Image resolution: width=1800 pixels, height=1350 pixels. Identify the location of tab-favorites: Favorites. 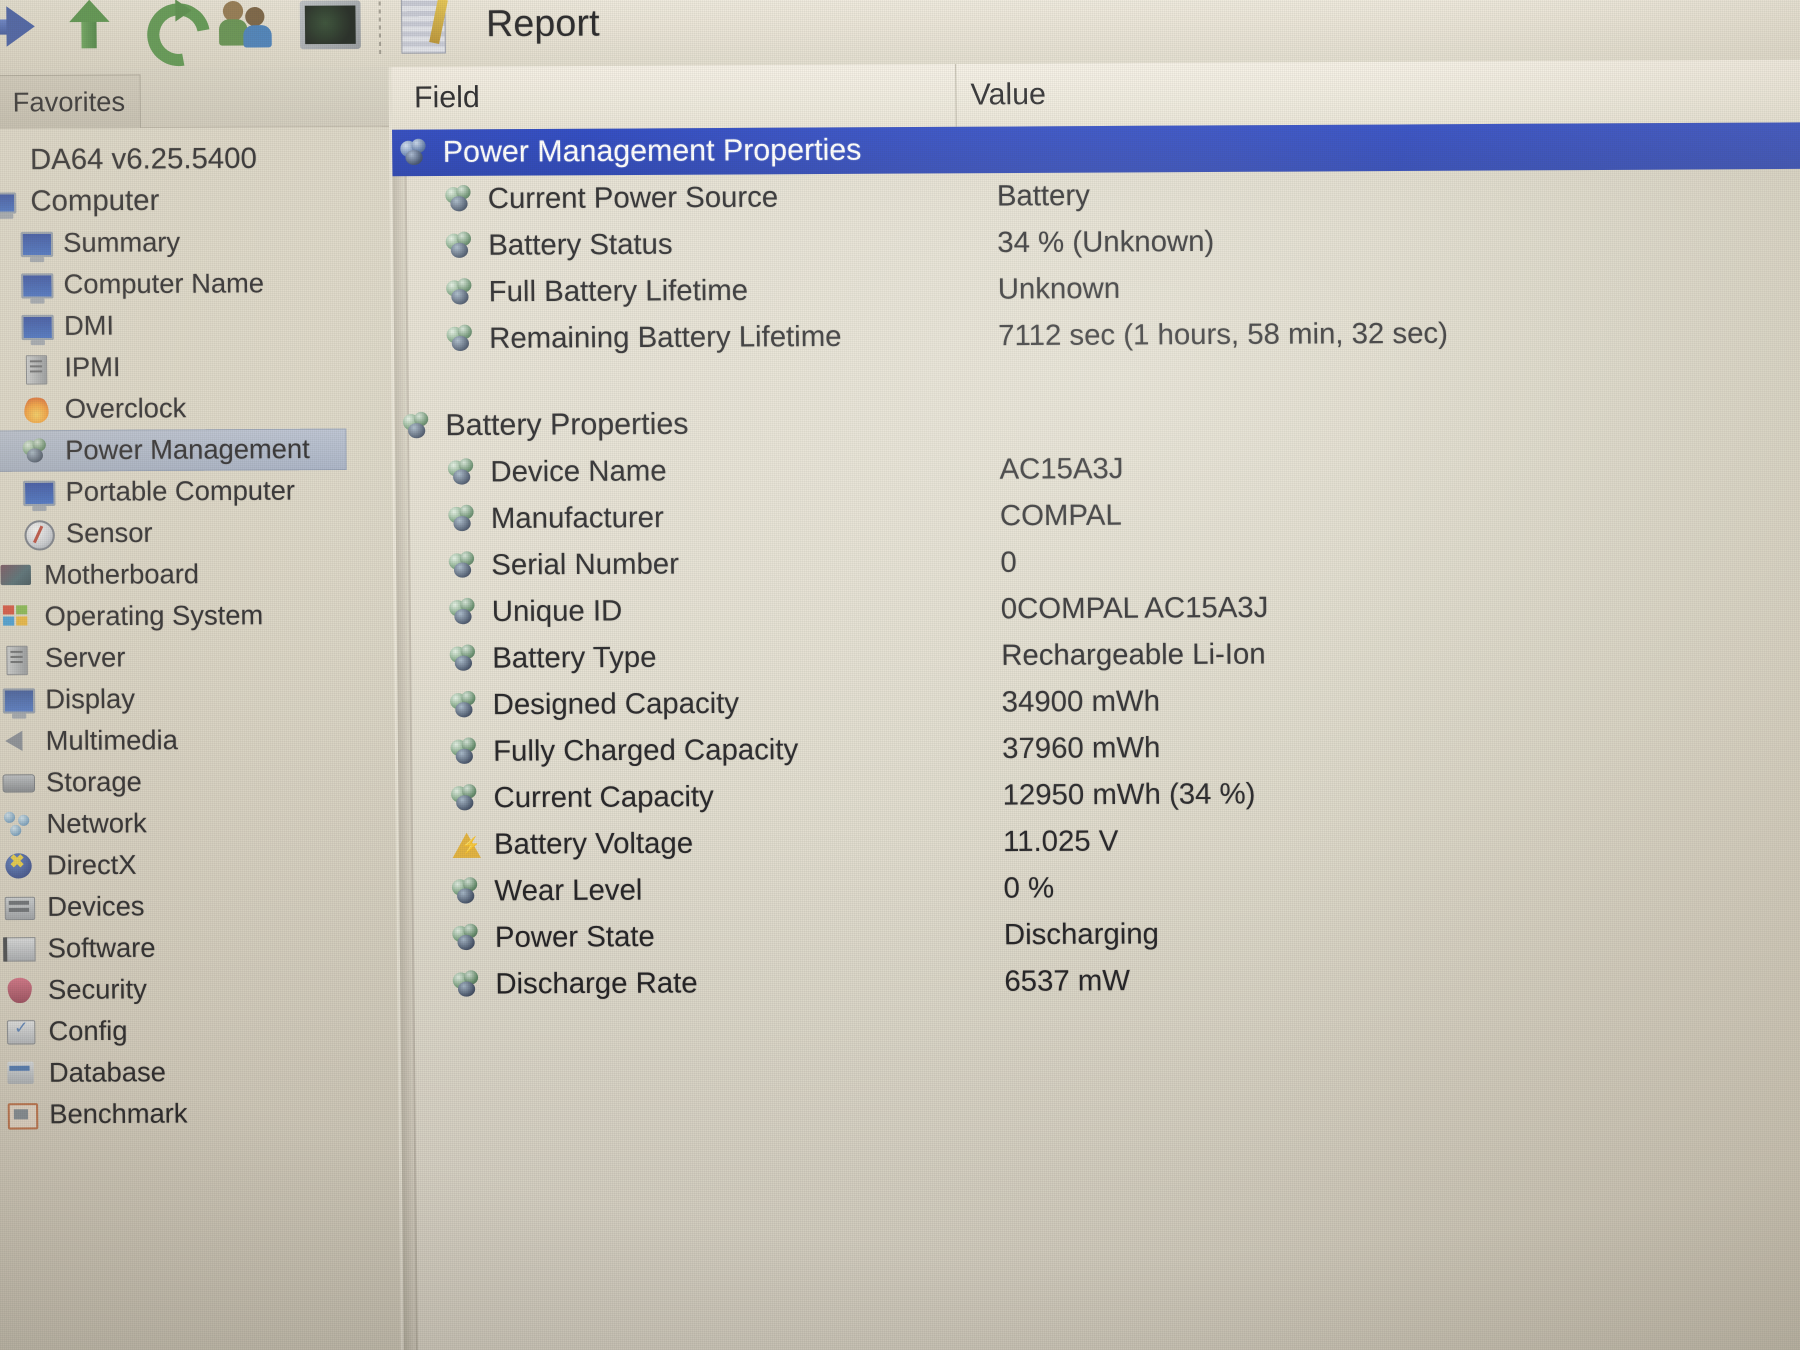
(71, 101).